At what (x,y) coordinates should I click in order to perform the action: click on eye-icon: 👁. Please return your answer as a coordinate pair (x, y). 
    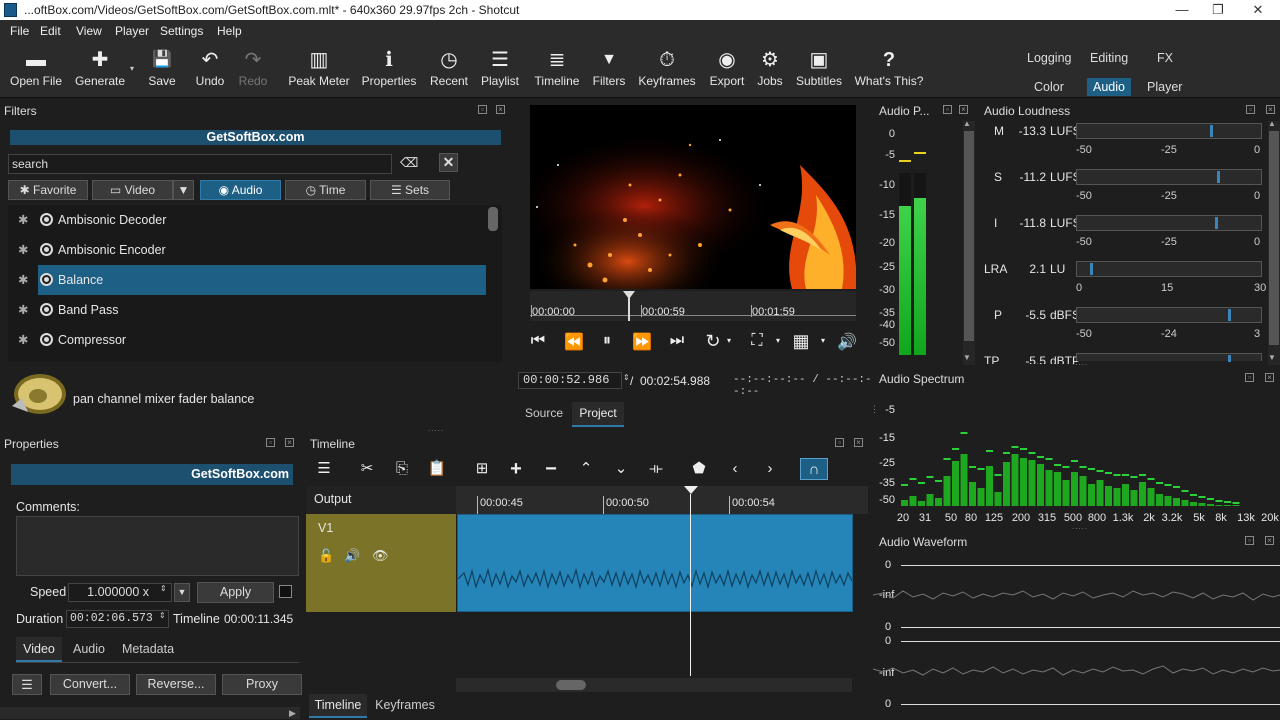
    Looking at the image, I should click on (380, 556).